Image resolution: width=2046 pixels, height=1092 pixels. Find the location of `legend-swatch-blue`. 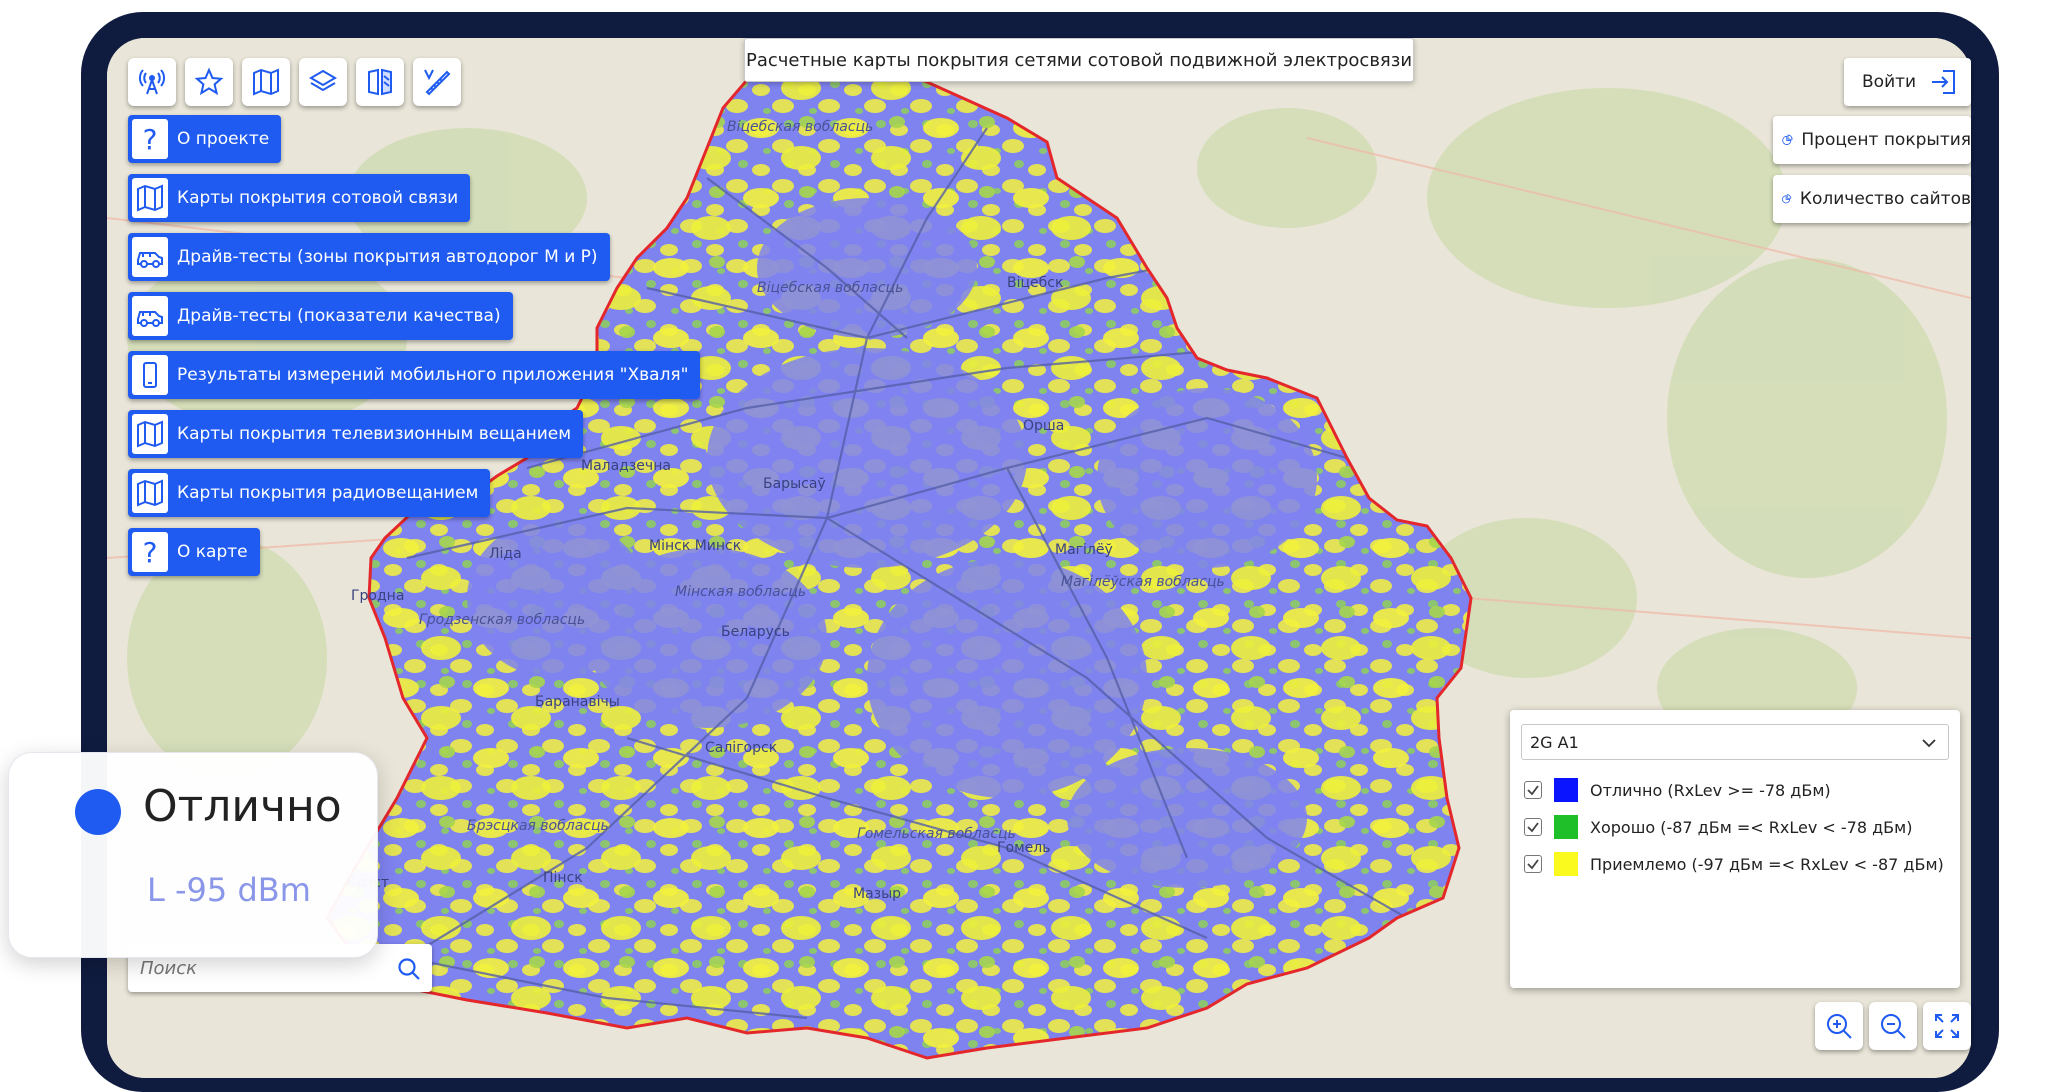

legend-swatch-blue is located at coordinates (1566, 790).